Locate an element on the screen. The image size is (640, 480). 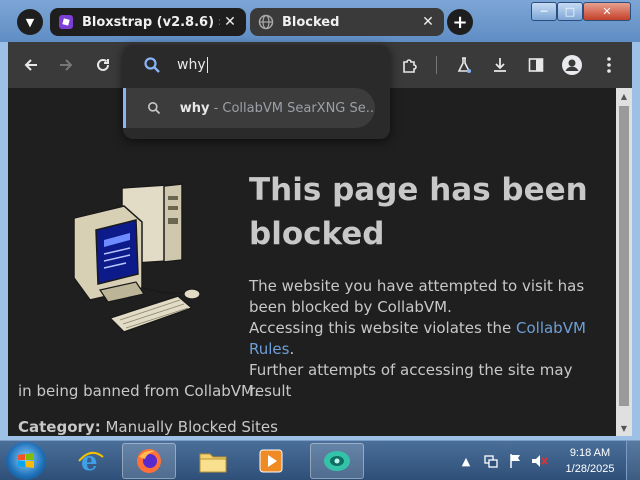
forward-button is located at coordinates (66, 65).